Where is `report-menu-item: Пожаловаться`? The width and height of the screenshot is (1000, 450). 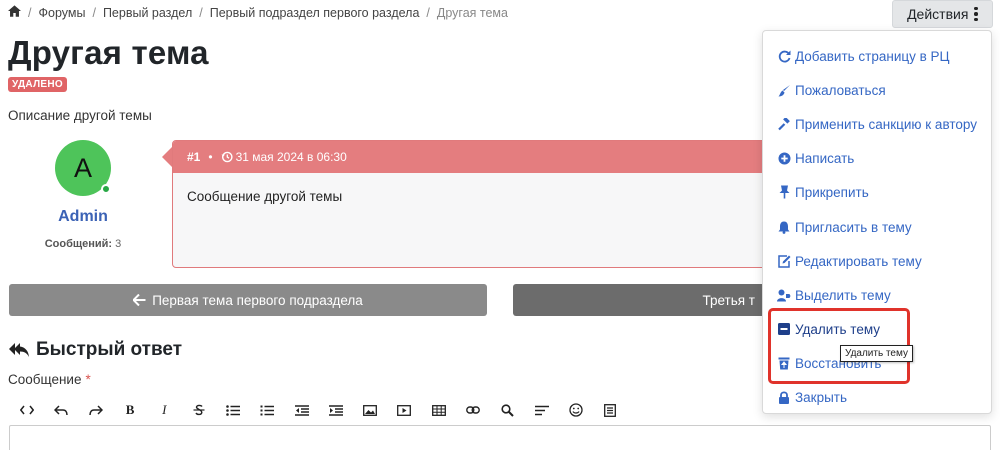
report-menu-item: Пожаловаться is located at coordinates (831, 90).